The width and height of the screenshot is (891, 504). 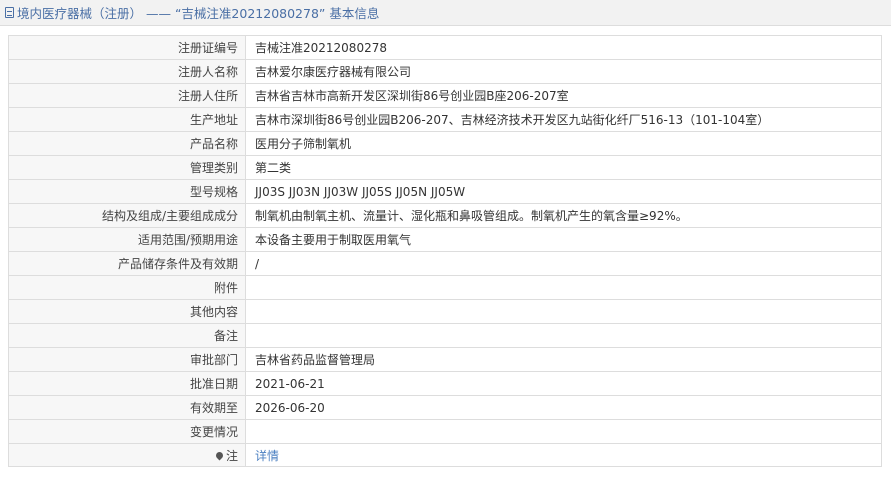 What do you see at coordinates (127, 239) in the screenshot?
I see `row-label: 适用范围/预期用途` at bounding box center [127, 239].